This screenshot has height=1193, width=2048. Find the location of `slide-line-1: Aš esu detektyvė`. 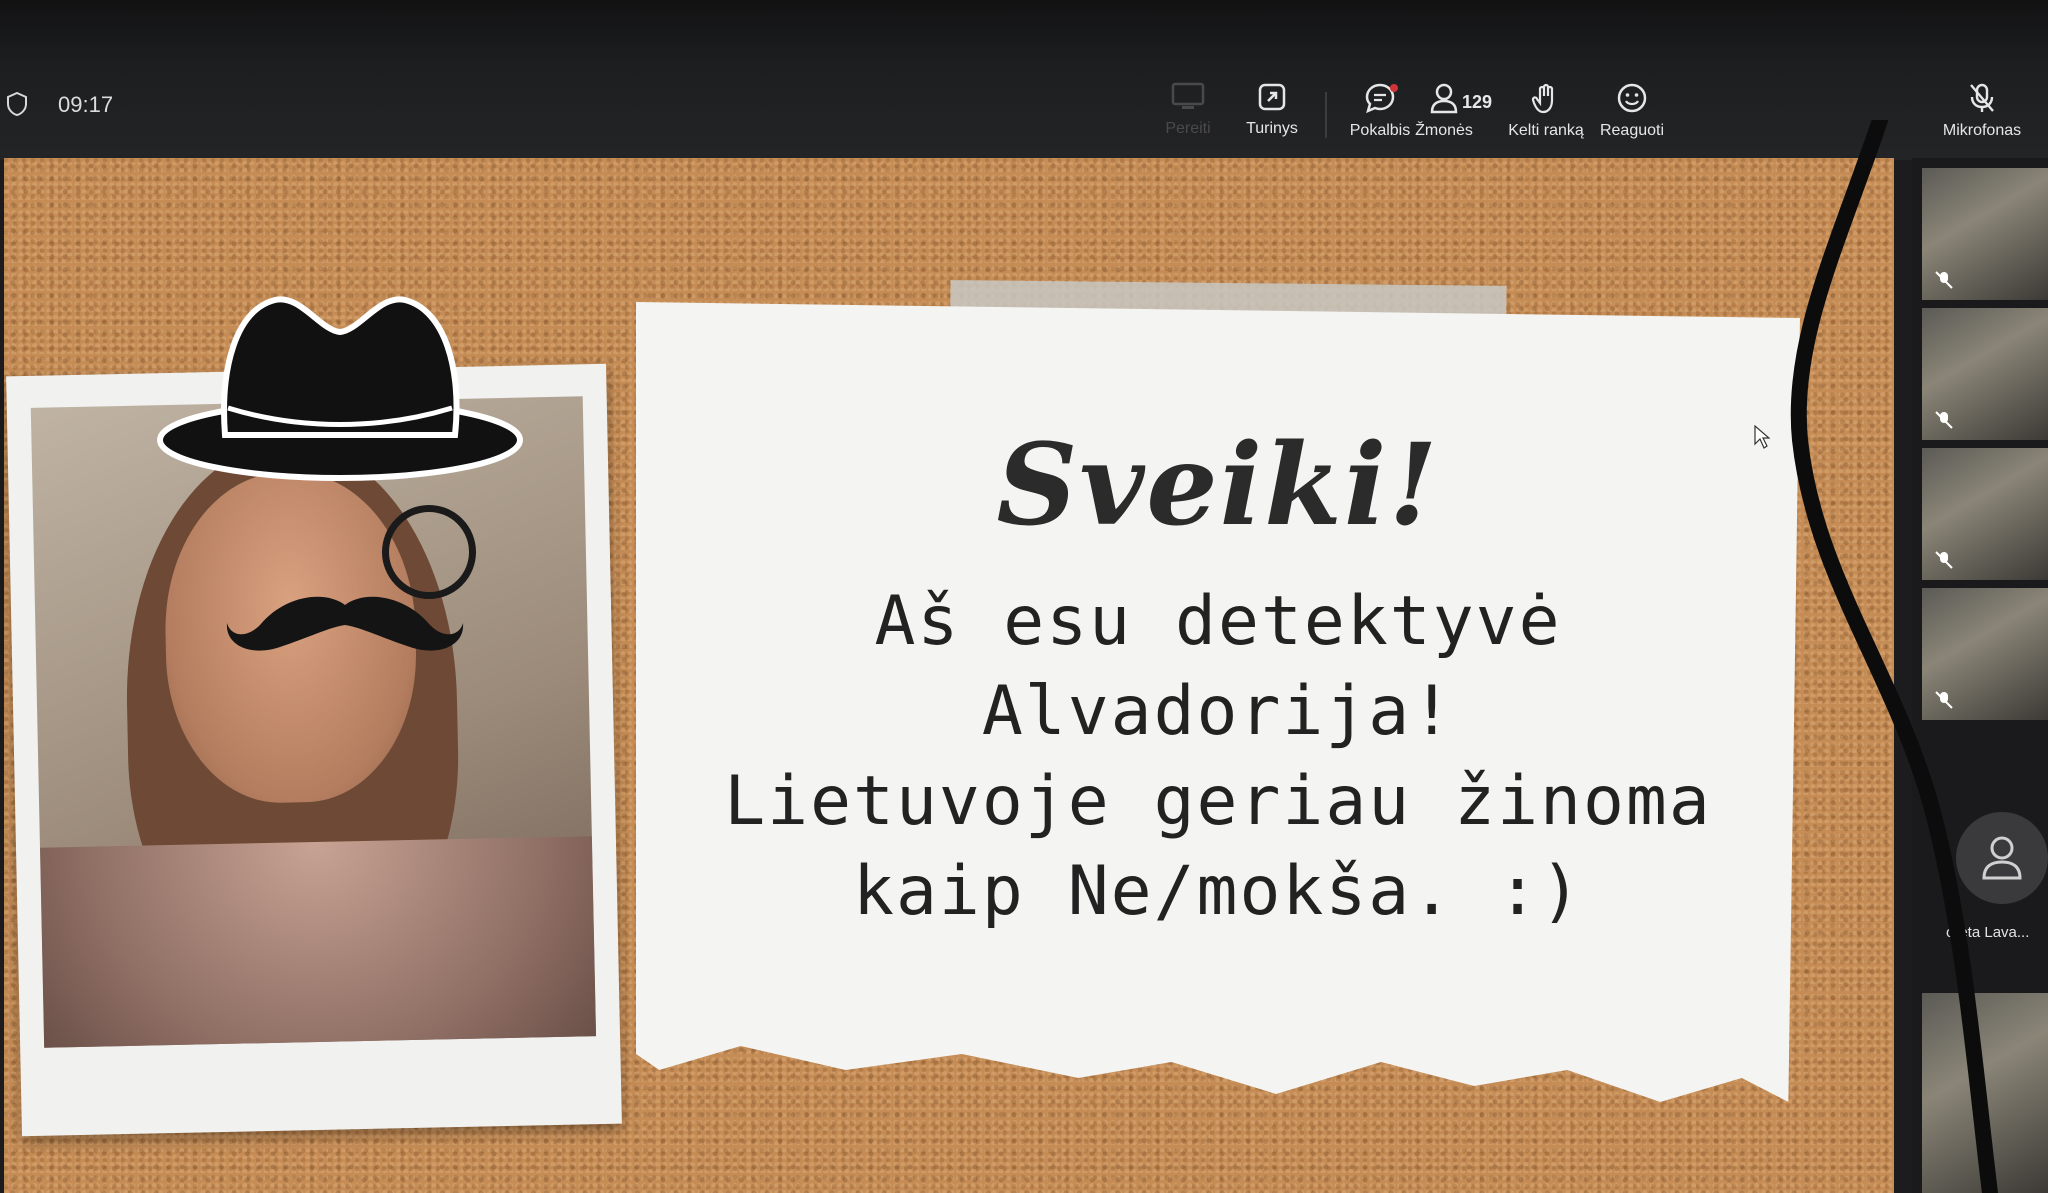

slide-line-1: Aš esu detektyvė is located at coordinates (1218, 621).